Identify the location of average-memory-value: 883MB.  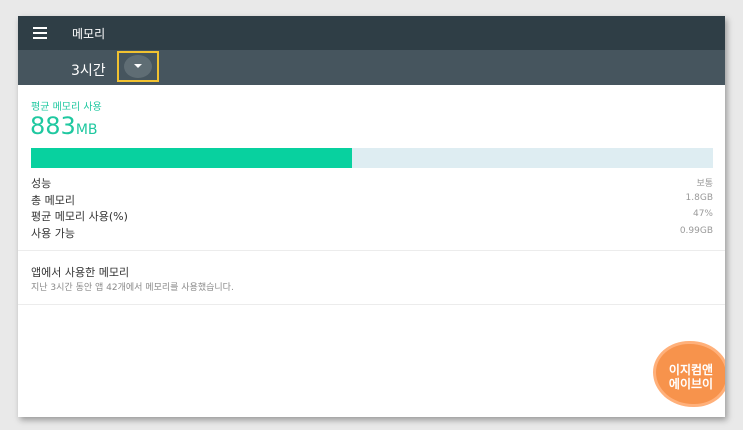
(64, 126).